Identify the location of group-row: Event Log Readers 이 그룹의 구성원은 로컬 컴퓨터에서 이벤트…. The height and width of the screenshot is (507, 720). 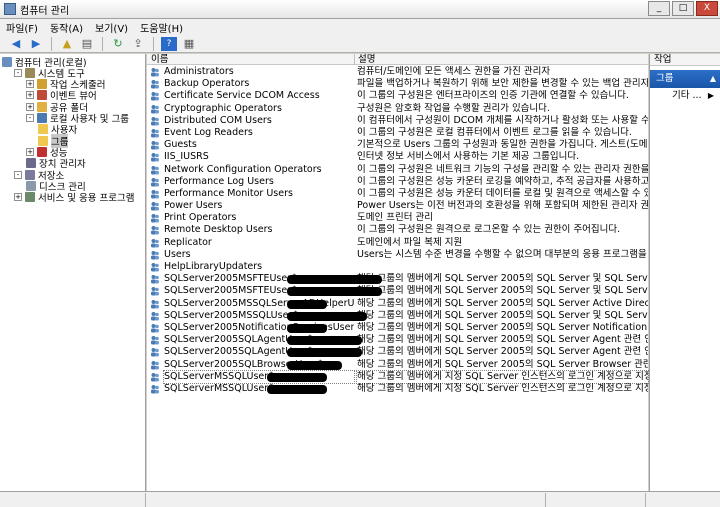
(397, 133).